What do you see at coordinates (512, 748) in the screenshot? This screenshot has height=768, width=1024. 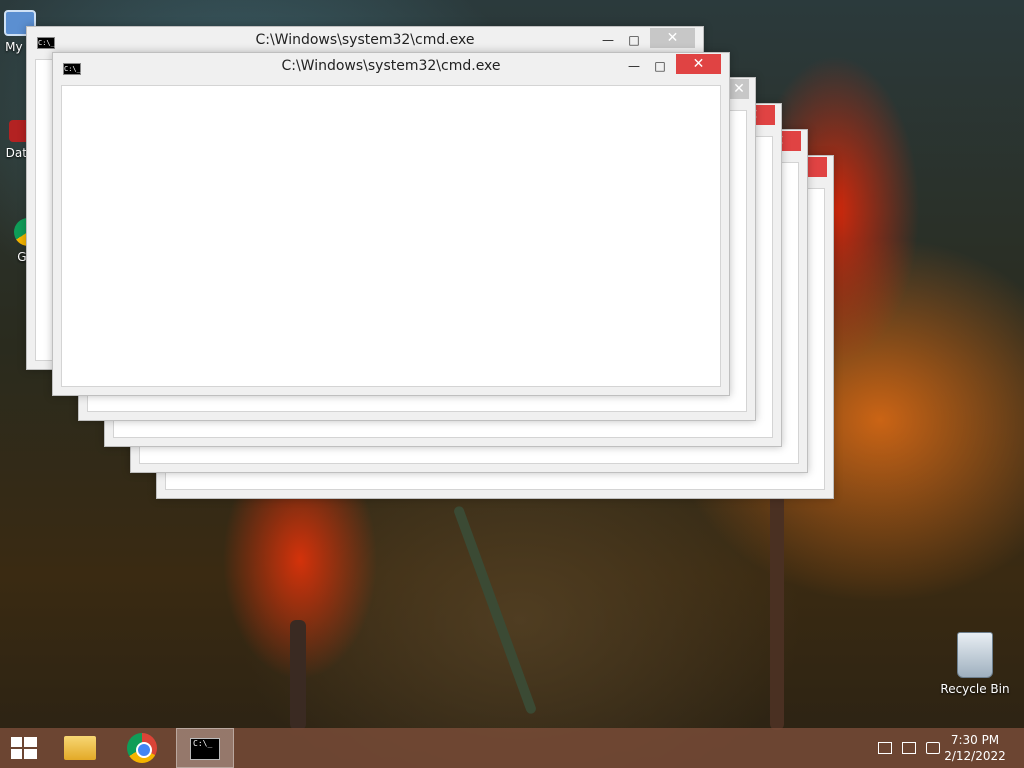 I see `taskbar: C:\_ 7:30 PM 2/12/2022` at bounding box center [512, 748].